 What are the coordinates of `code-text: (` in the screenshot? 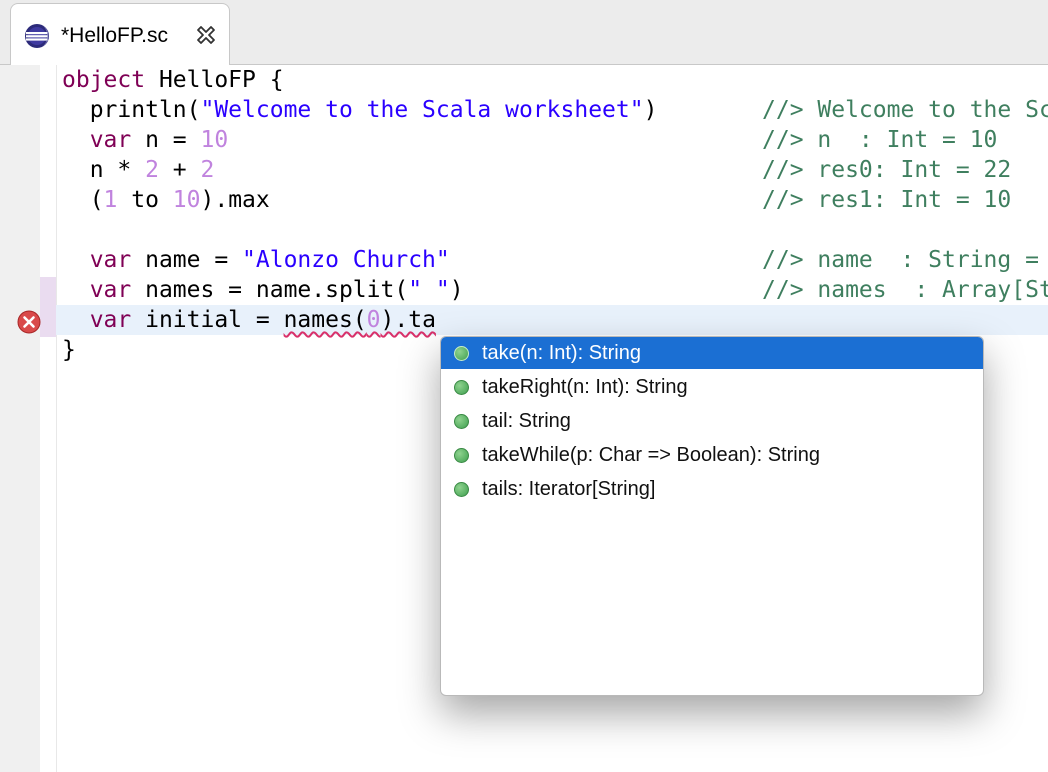 It's located at (83, 200).